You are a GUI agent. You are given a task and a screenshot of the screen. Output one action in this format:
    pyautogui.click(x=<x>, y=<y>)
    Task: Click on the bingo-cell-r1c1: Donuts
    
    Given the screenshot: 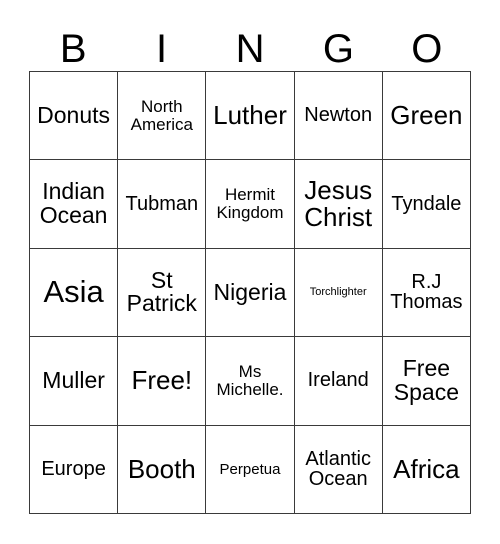 What is the action you would take?
    pyautogui.click(x=74, y=116)
    